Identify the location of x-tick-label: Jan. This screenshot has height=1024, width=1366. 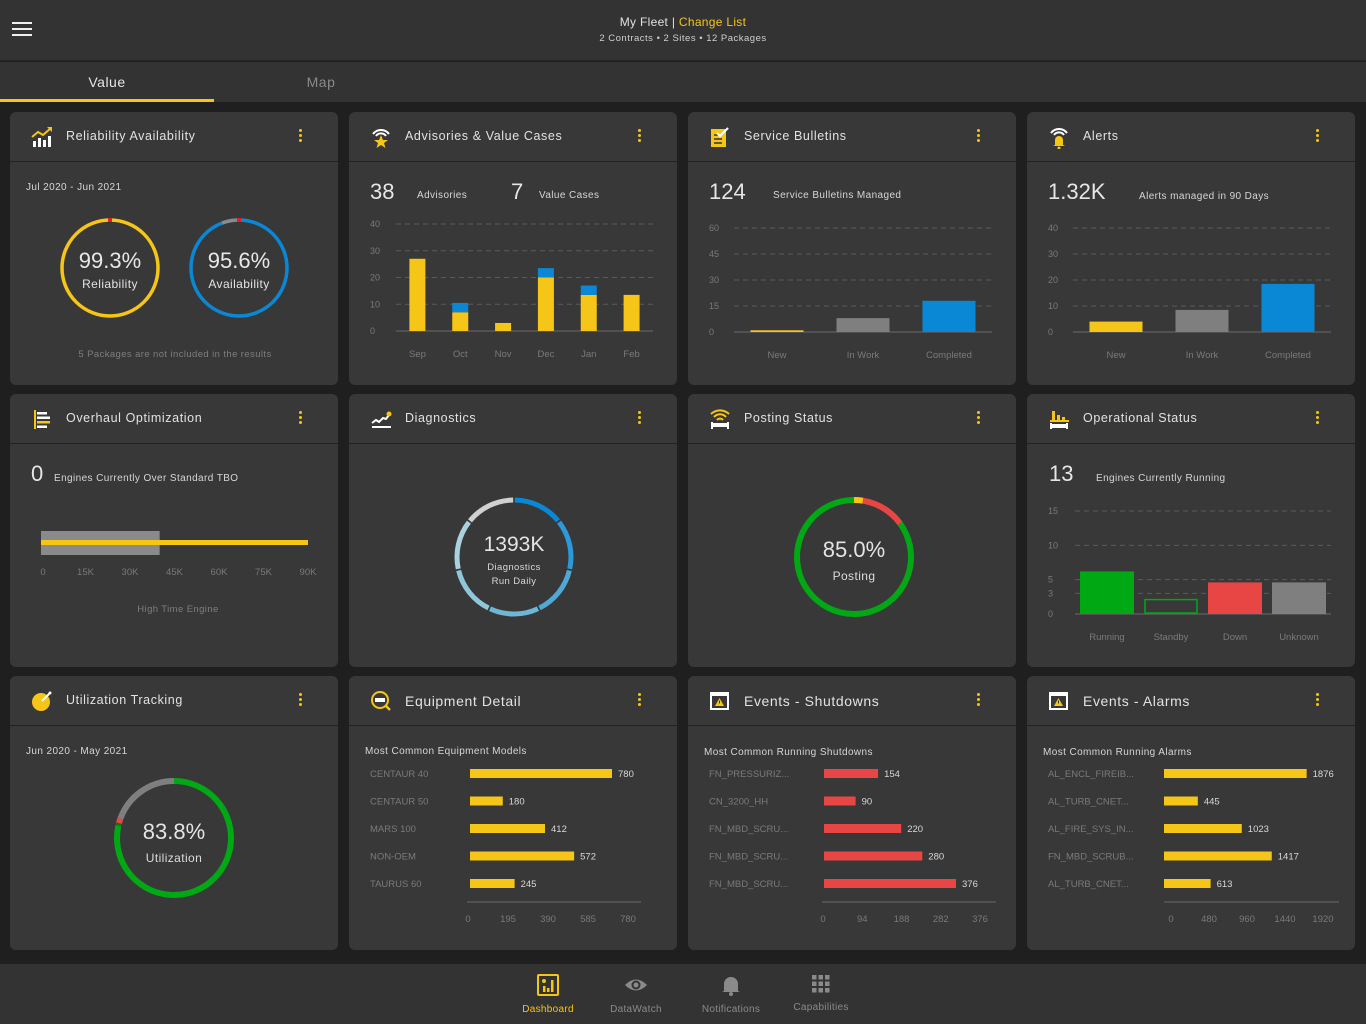
(588, 354).